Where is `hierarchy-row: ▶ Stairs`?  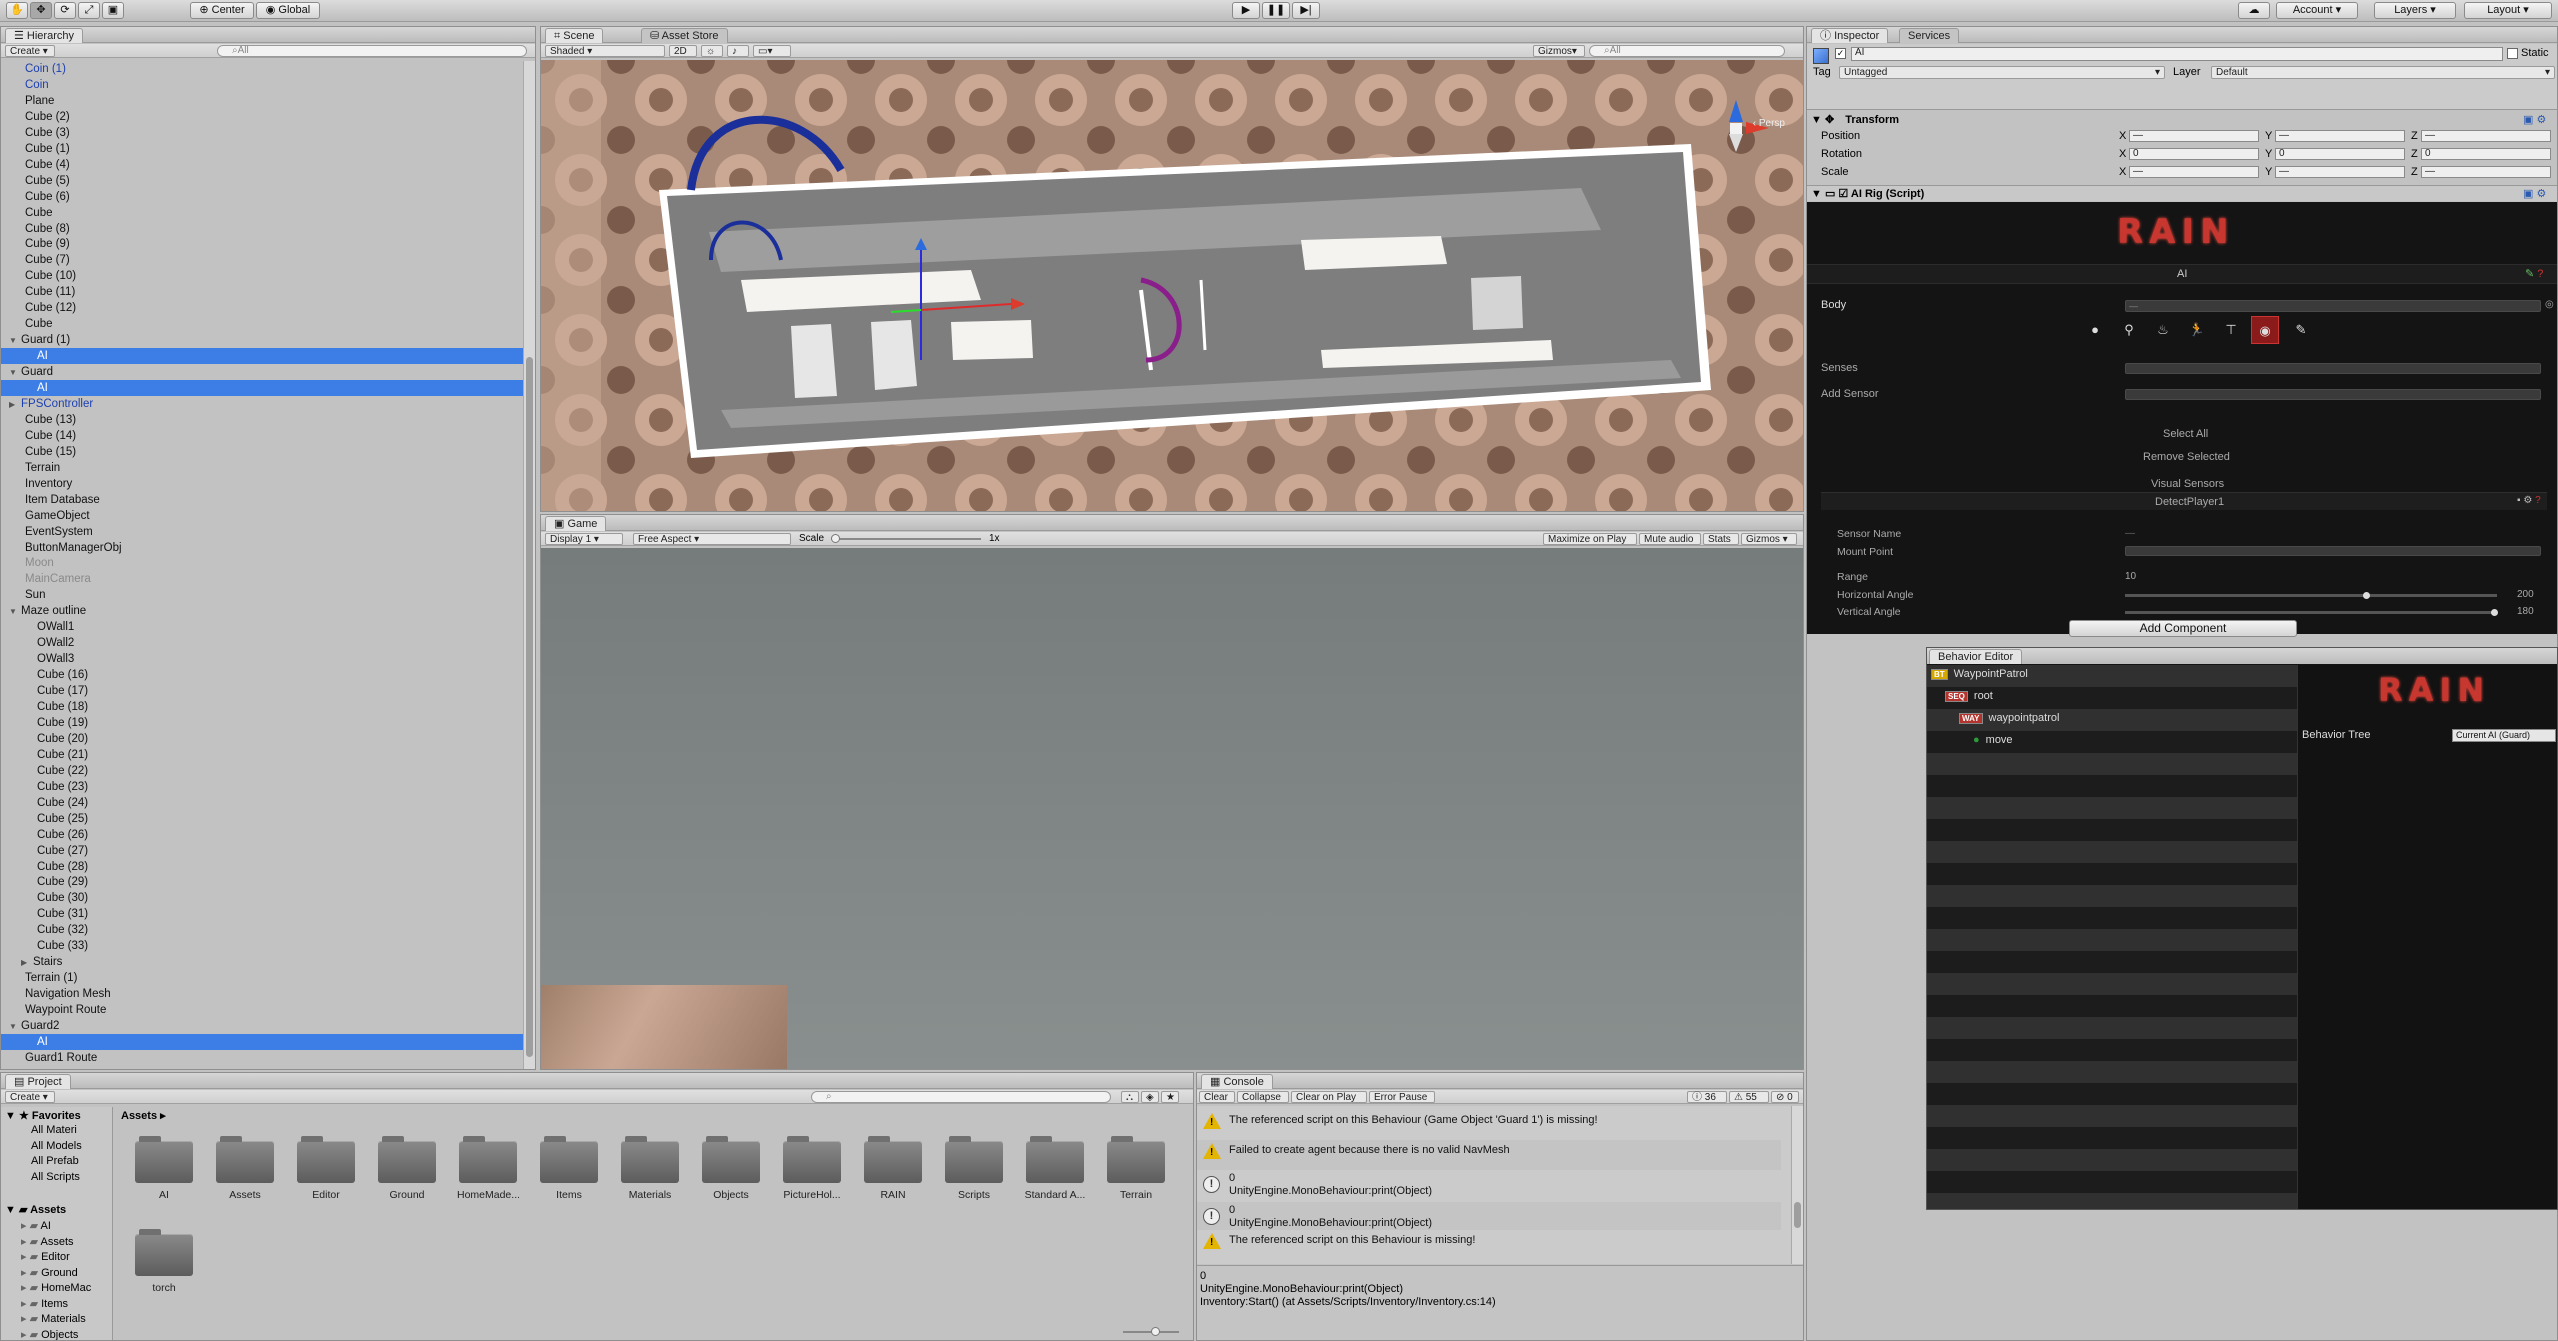
hierarchy-row: ▶ Stairs is located at coordinates (262, 962).